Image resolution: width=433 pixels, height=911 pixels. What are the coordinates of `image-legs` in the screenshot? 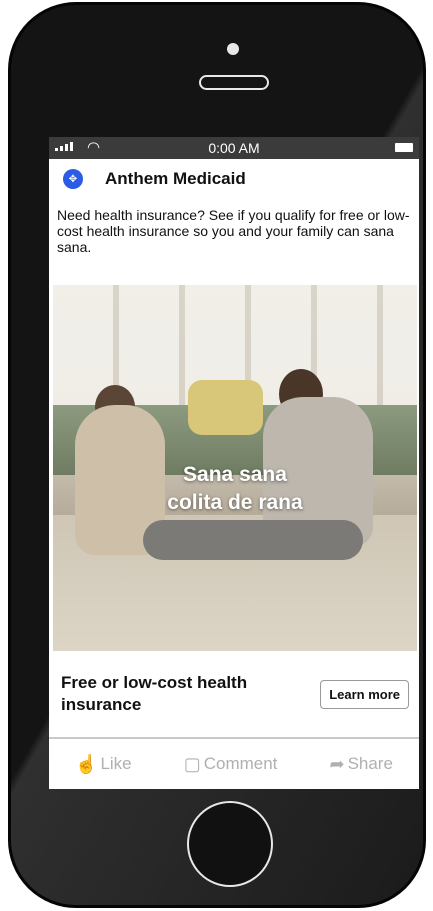 It's located at (253, 540).